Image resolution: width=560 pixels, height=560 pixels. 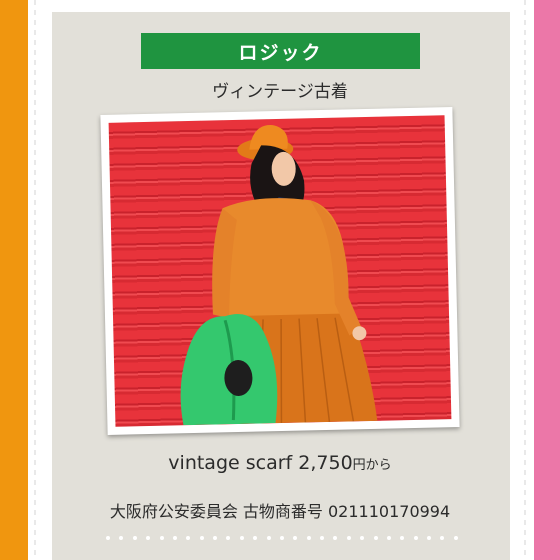 What do you see at coordinates (280, 511) in the screenshot?
I see `antique-dealer-license: 大阪府公安委員会 古物商番号 021110170994` at bounding box center [280, 511].